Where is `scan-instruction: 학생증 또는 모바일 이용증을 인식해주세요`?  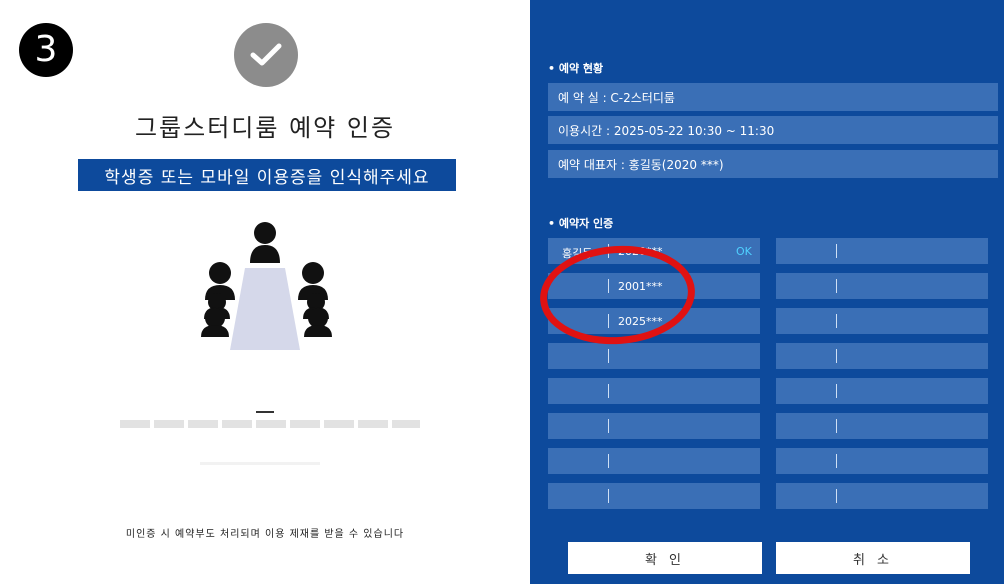
scan-instruction: 학생증 또는 모바일 이용증을 인식해주세요 is located at coordinates (267, 175).